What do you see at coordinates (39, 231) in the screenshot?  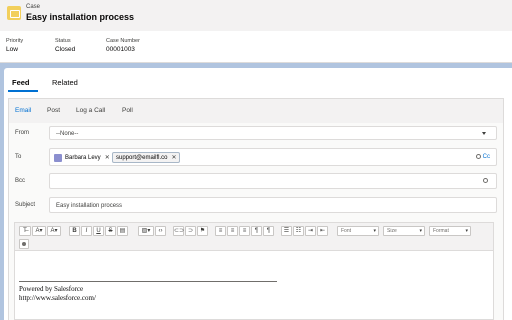 I see `text-color-icon: A▾` at bounding box center [39, 231].